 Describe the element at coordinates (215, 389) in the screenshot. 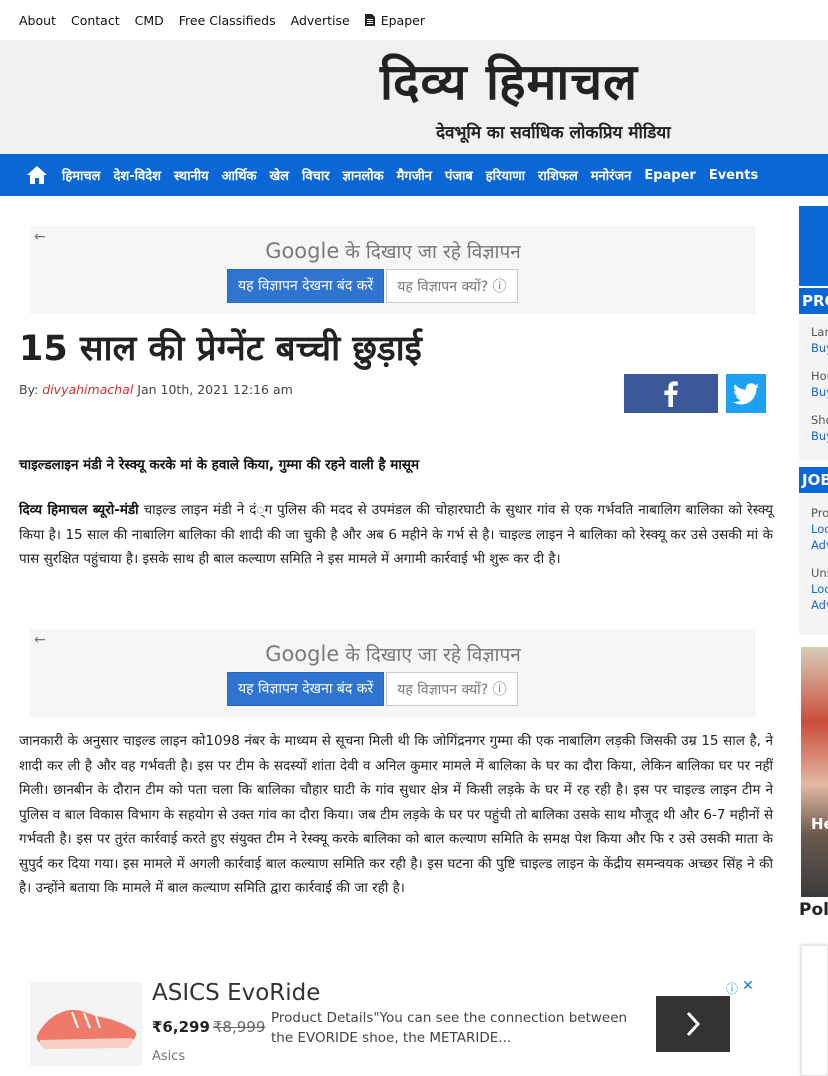

I see `publish-date: Jan 10th, 2021 12:16 am` at that location.